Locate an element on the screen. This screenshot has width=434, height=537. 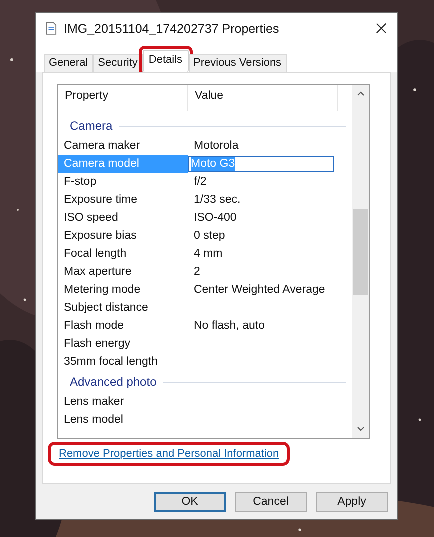
property-row: Flash mode No flash, auto is located at coordinates (203, 326).